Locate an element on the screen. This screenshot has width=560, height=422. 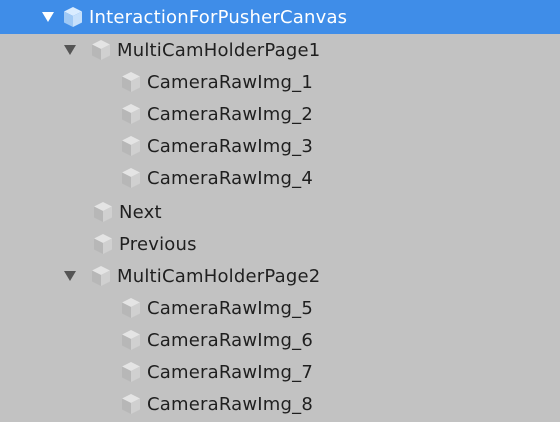
hierarchy-item-label: CameraRawImg_8 is located at coordinates (230, 404).